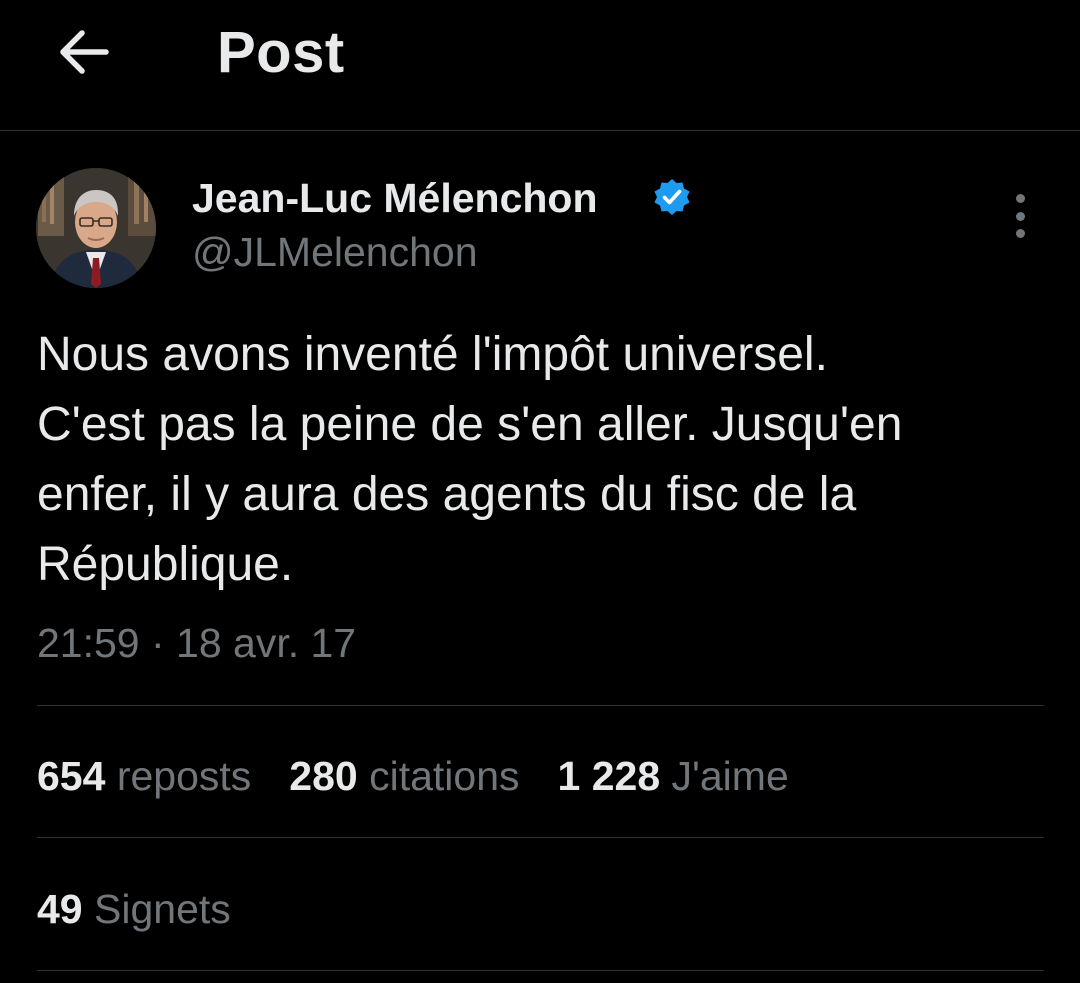  What do you see at coordinates (196, 643) in the screenshot?
I see `post-timestamp: 21:59 · 18 avr. 17` at bounding box center [196, 643].